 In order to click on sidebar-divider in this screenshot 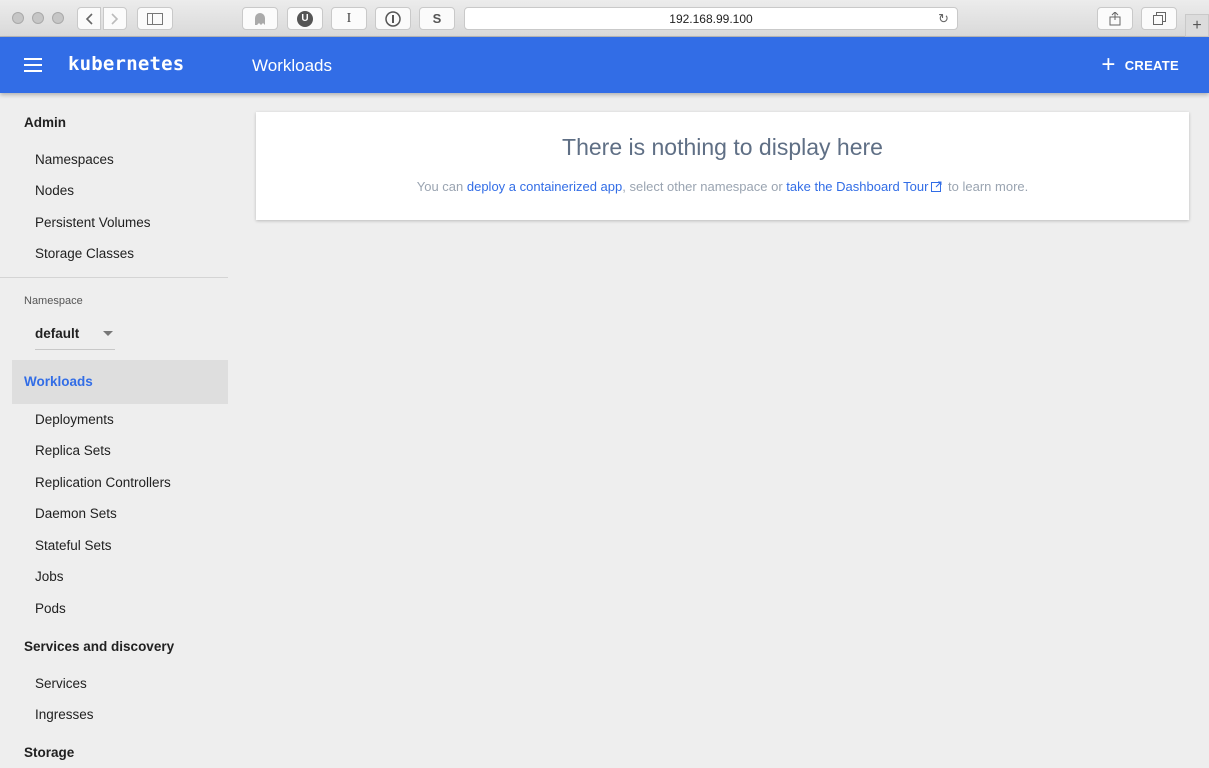, I will do `click(114, 277)`.